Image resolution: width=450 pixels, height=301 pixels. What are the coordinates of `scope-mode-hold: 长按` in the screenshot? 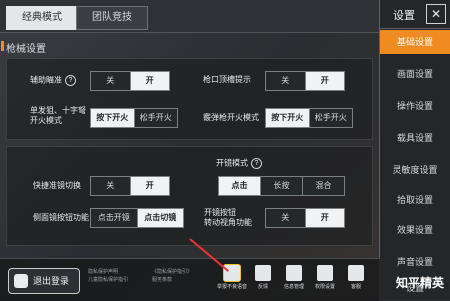 It's located at (282, 186).